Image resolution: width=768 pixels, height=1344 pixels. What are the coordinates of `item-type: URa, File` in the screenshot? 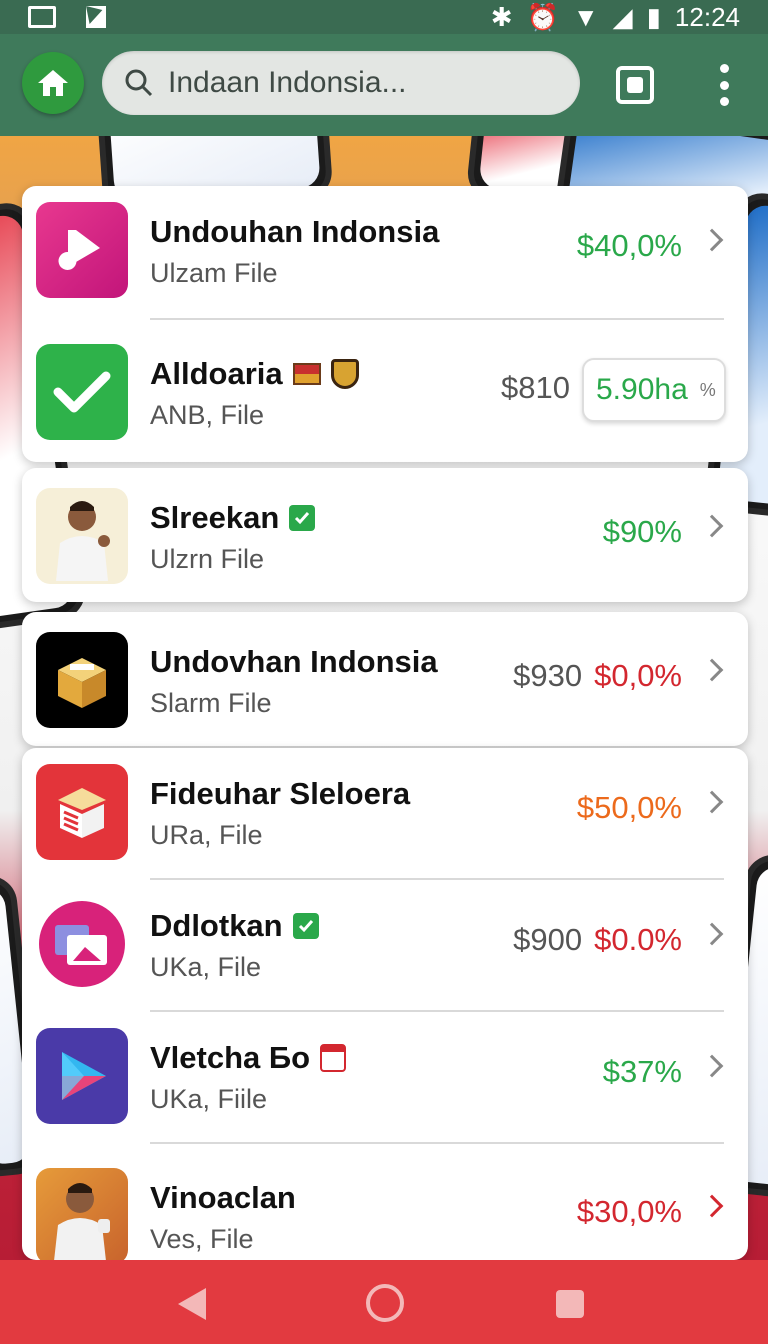 It's located at (206, 835).